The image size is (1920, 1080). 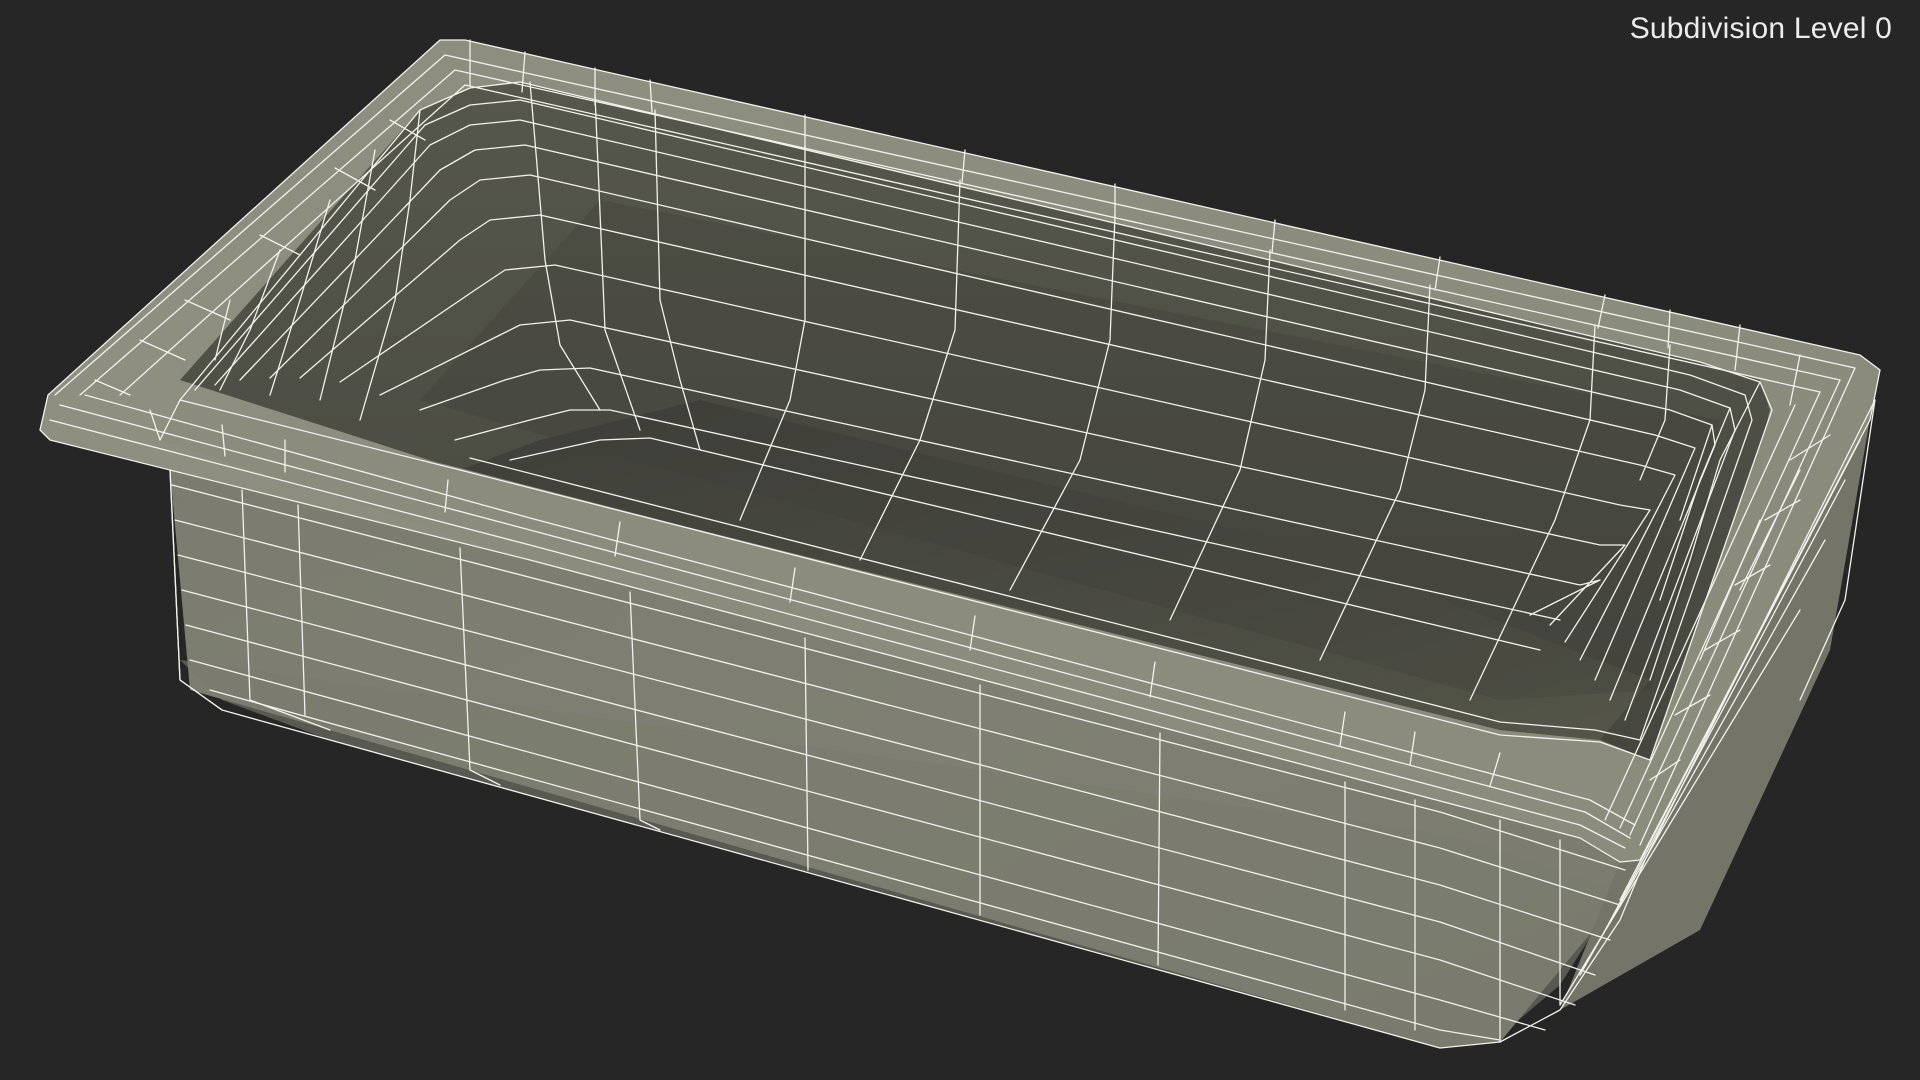 I want to click on subdivision-level-label: Subdivision Level 0, so click(x=1760, y=28).